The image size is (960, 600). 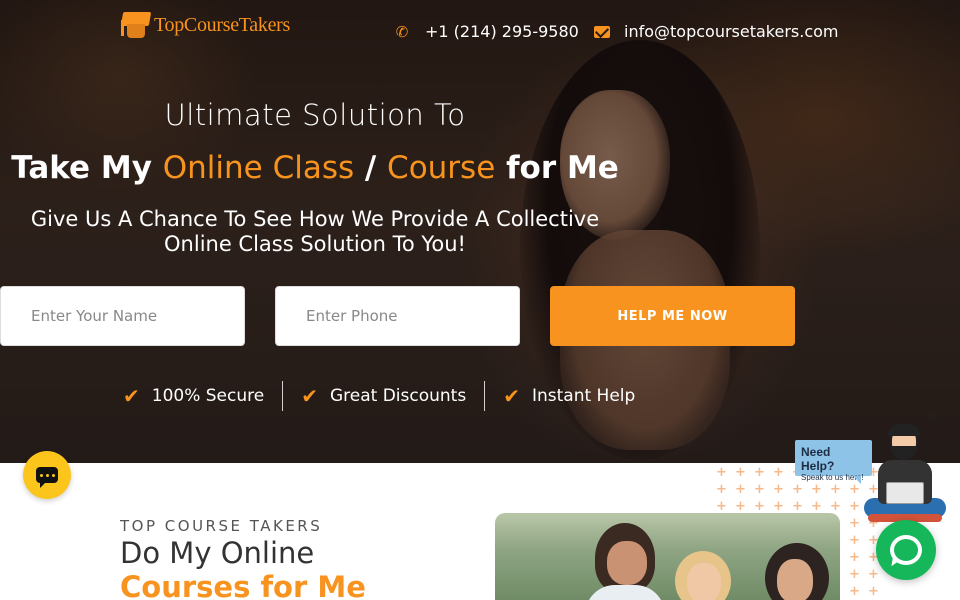 I want to click on need-help-subtitle: Speak to us here!, so click(x=832, y=477).